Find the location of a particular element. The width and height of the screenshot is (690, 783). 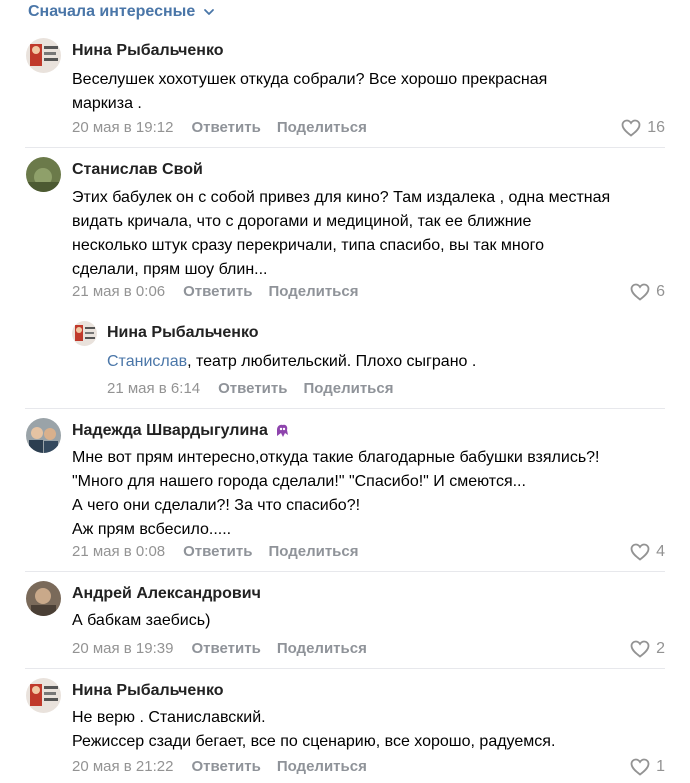

like-button: 2 is located at coordinates (647, 649).